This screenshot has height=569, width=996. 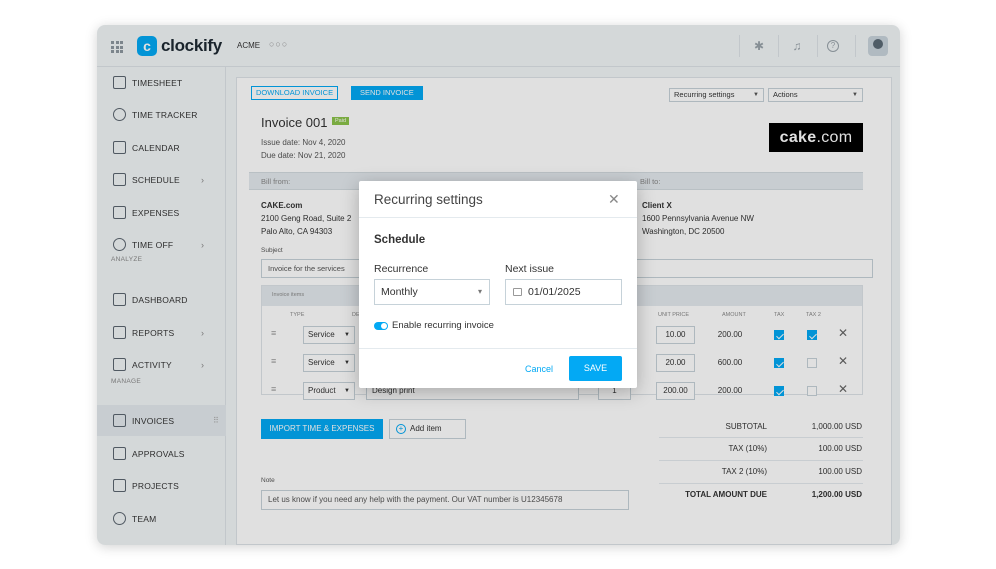 What do you see at coordinates (399, 292) in the screenshot?
I see `select-value: Monthly` at bounding box center [399, 292].